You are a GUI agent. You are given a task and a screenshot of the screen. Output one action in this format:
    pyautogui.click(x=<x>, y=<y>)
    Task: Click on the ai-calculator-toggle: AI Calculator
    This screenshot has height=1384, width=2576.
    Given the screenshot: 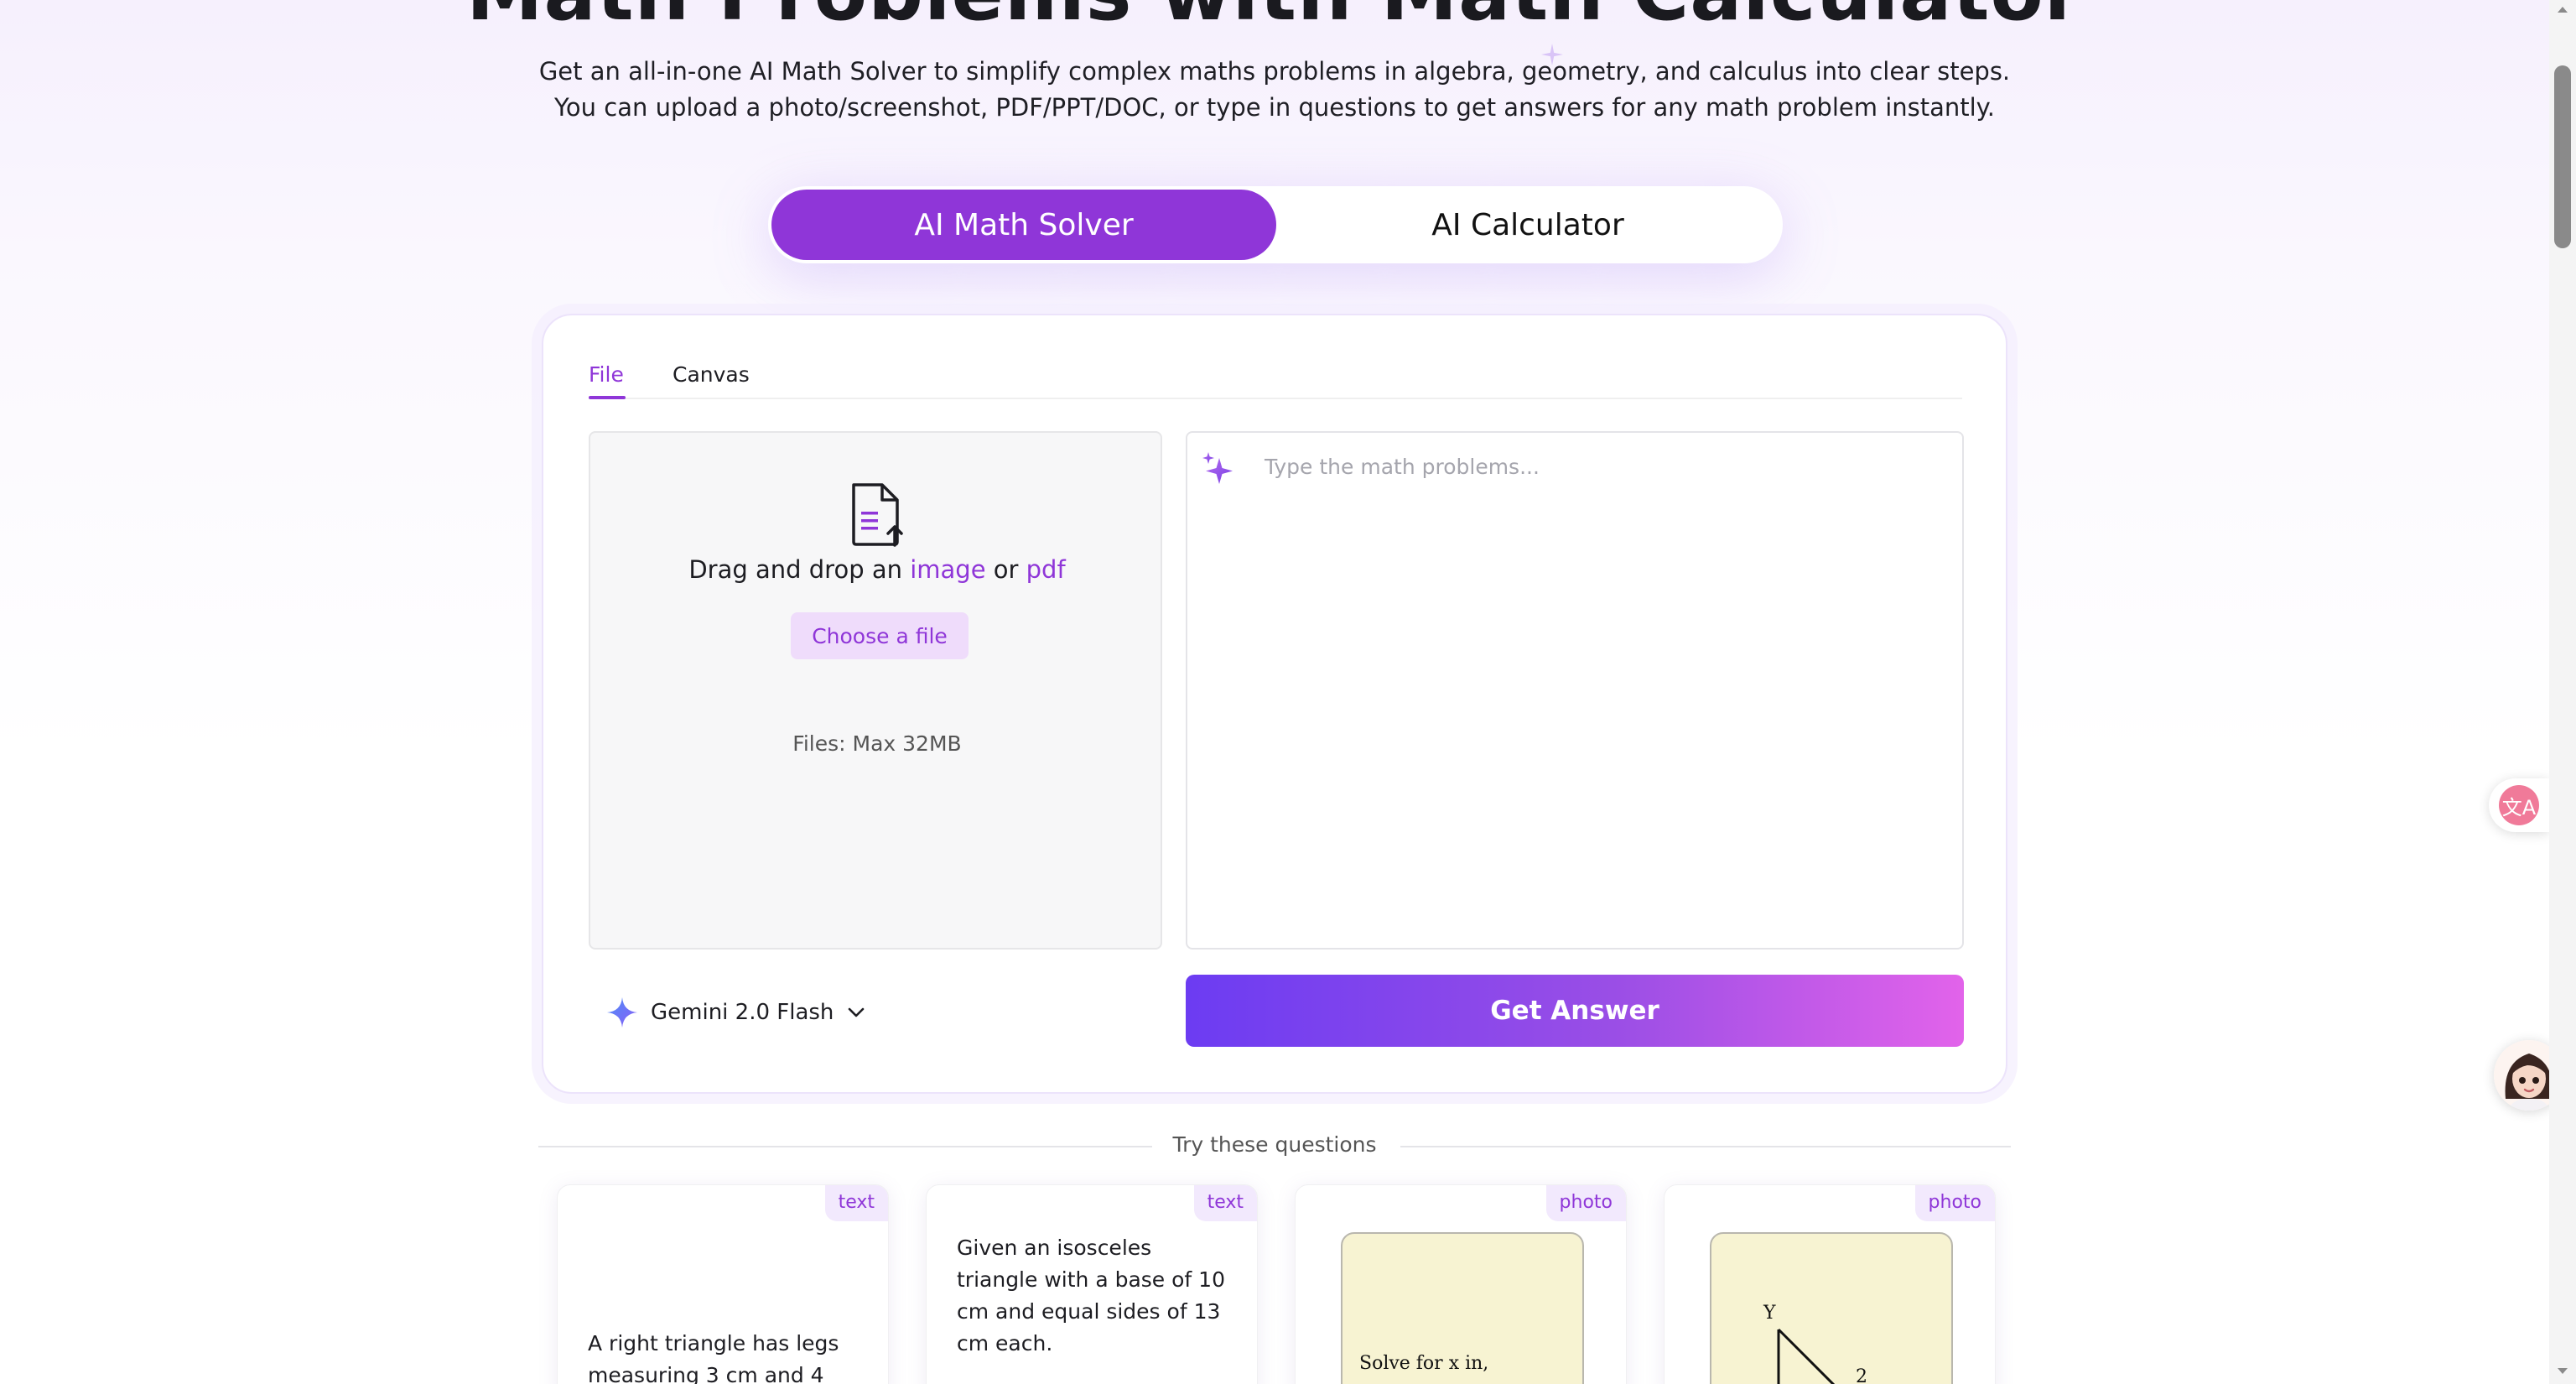 What is the action you would take?
    pyautogui.click(x=1527, y=225)
    